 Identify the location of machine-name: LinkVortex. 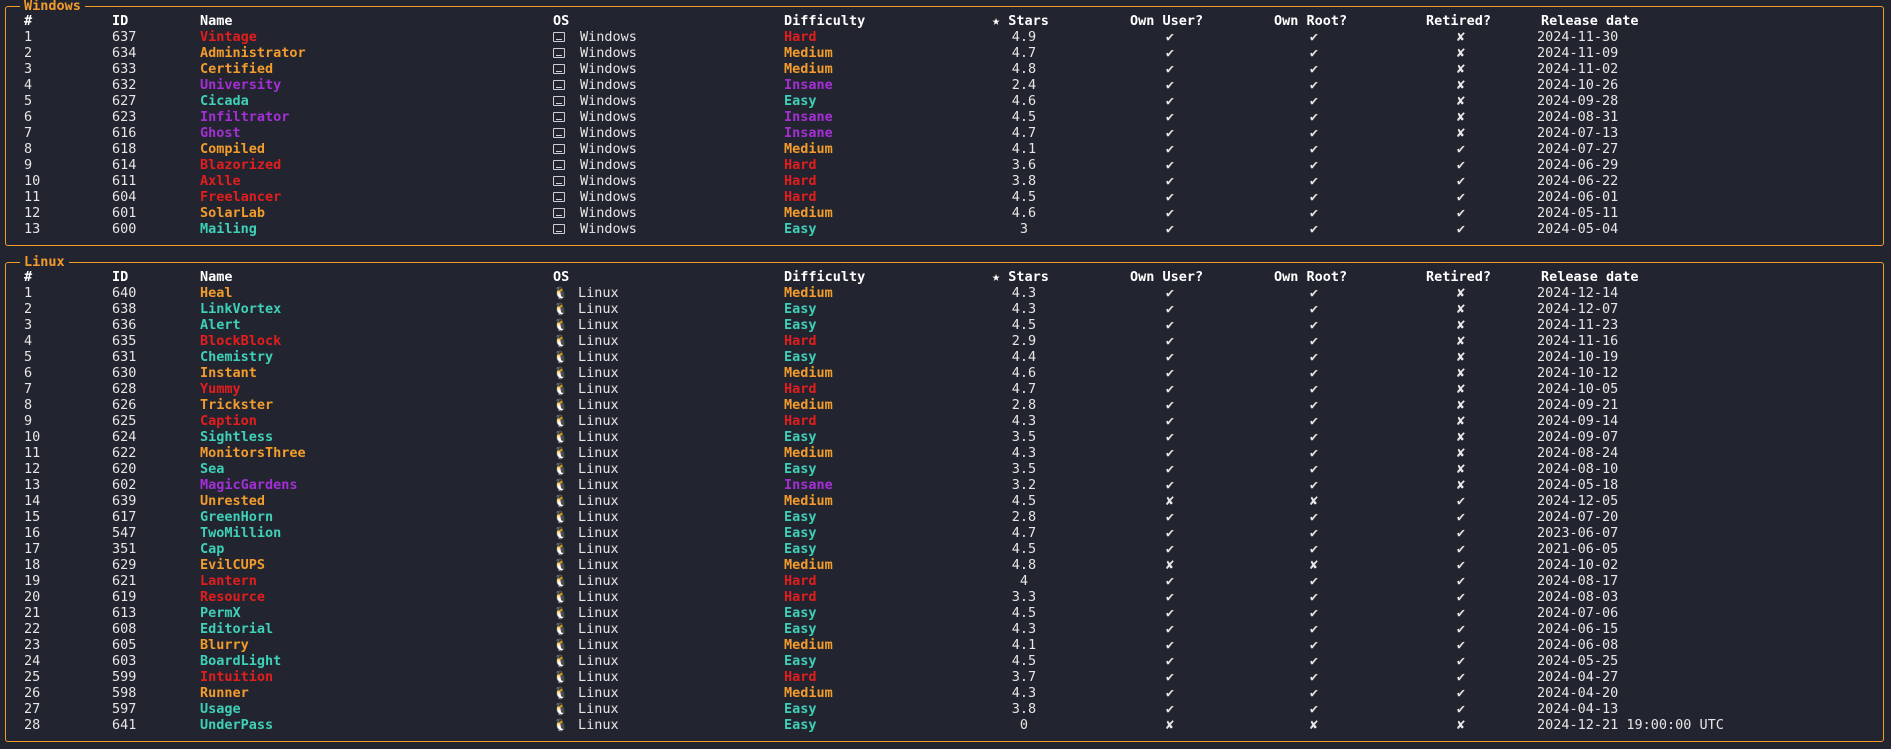
(241, 309).